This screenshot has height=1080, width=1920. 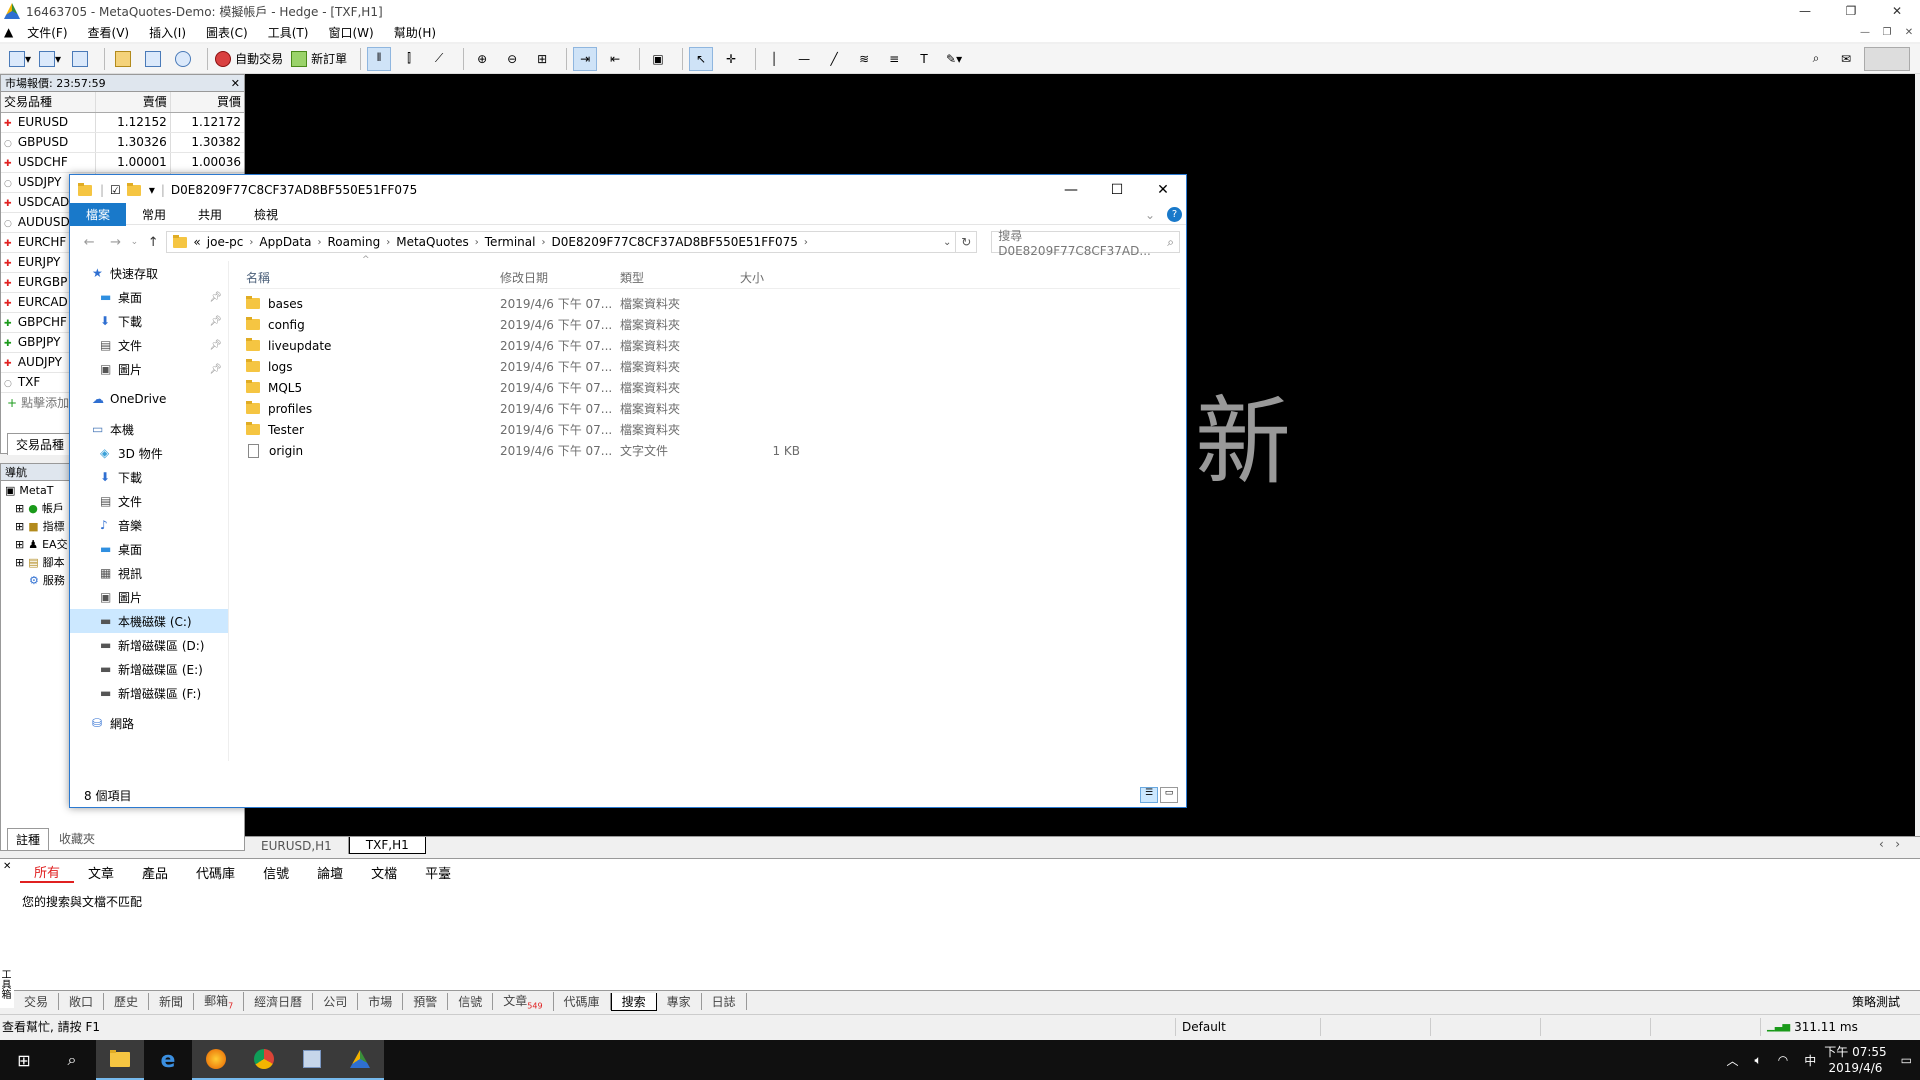 I want to click on toolbox-tab: 搜索, so click(x=633, y=1001).